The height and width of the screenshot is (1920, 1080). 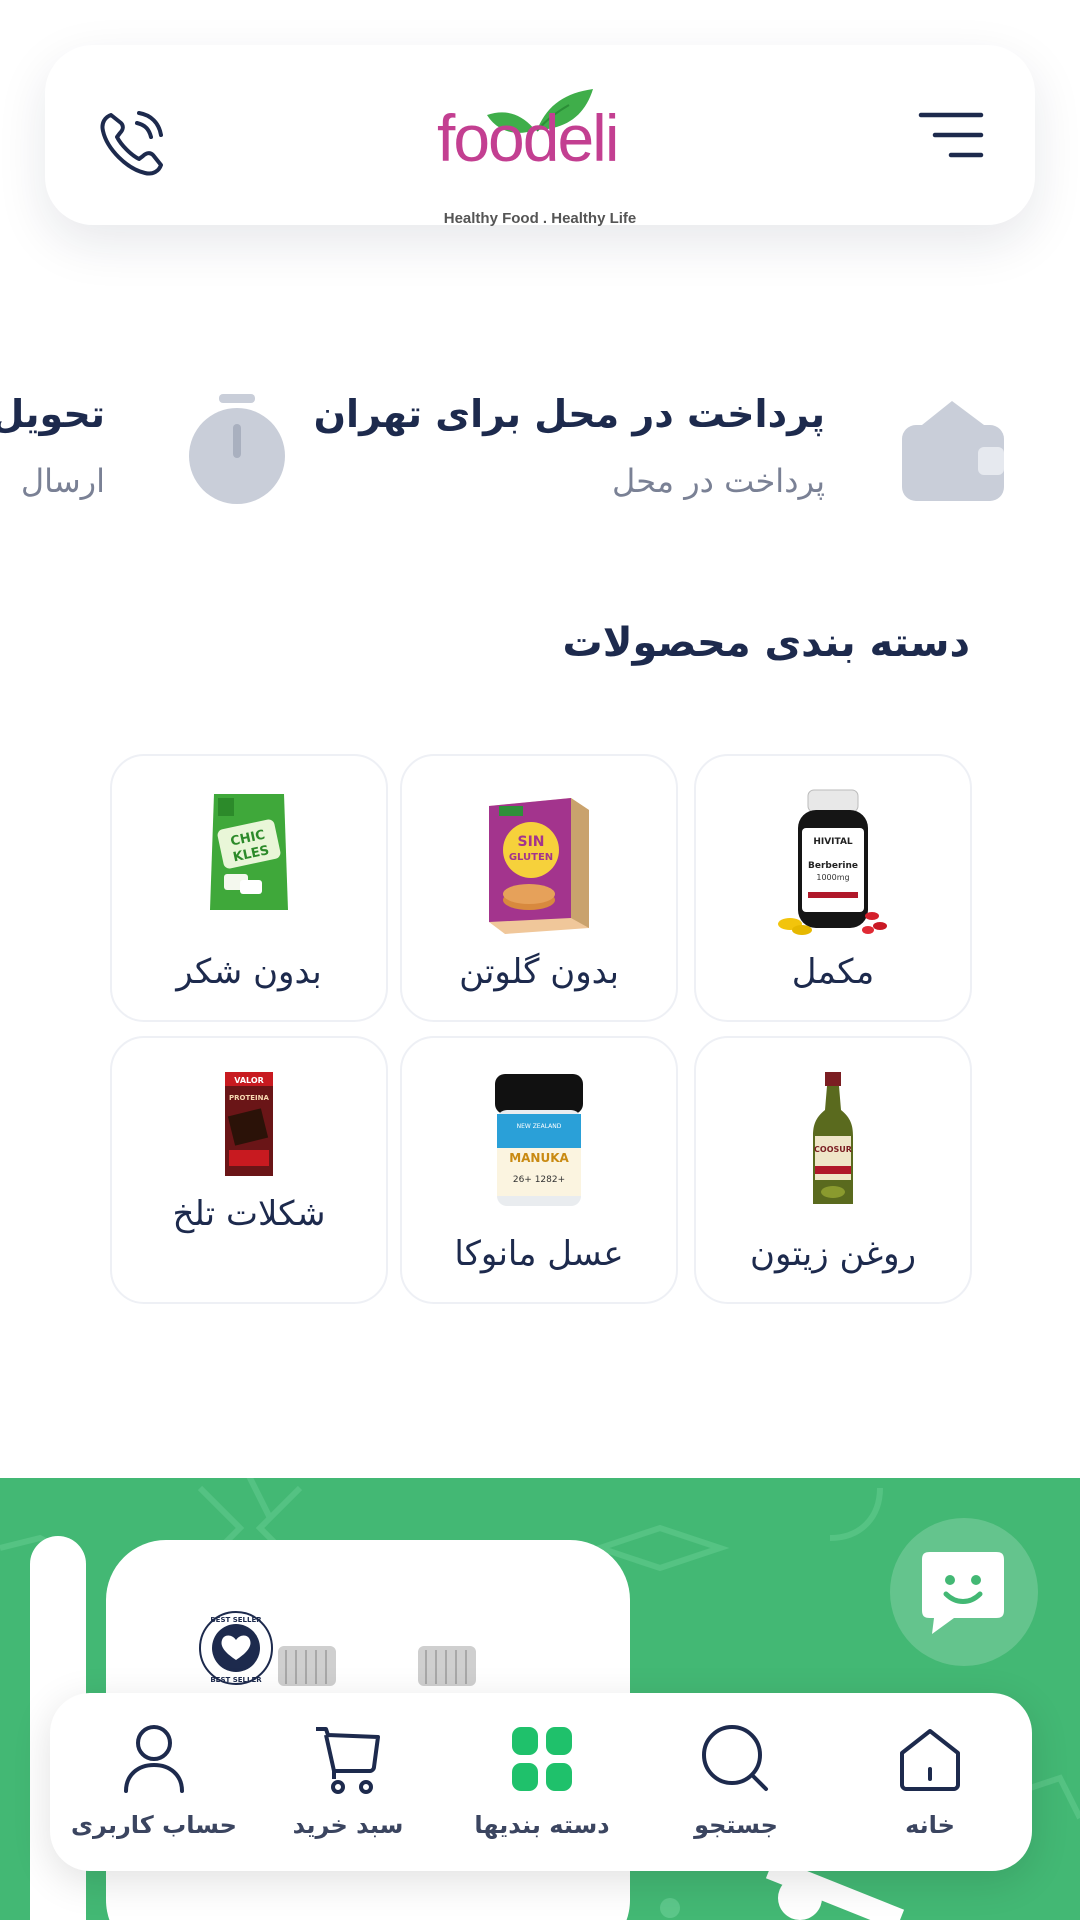 I want to click on wallet-icon, so click(x=953, y=451).